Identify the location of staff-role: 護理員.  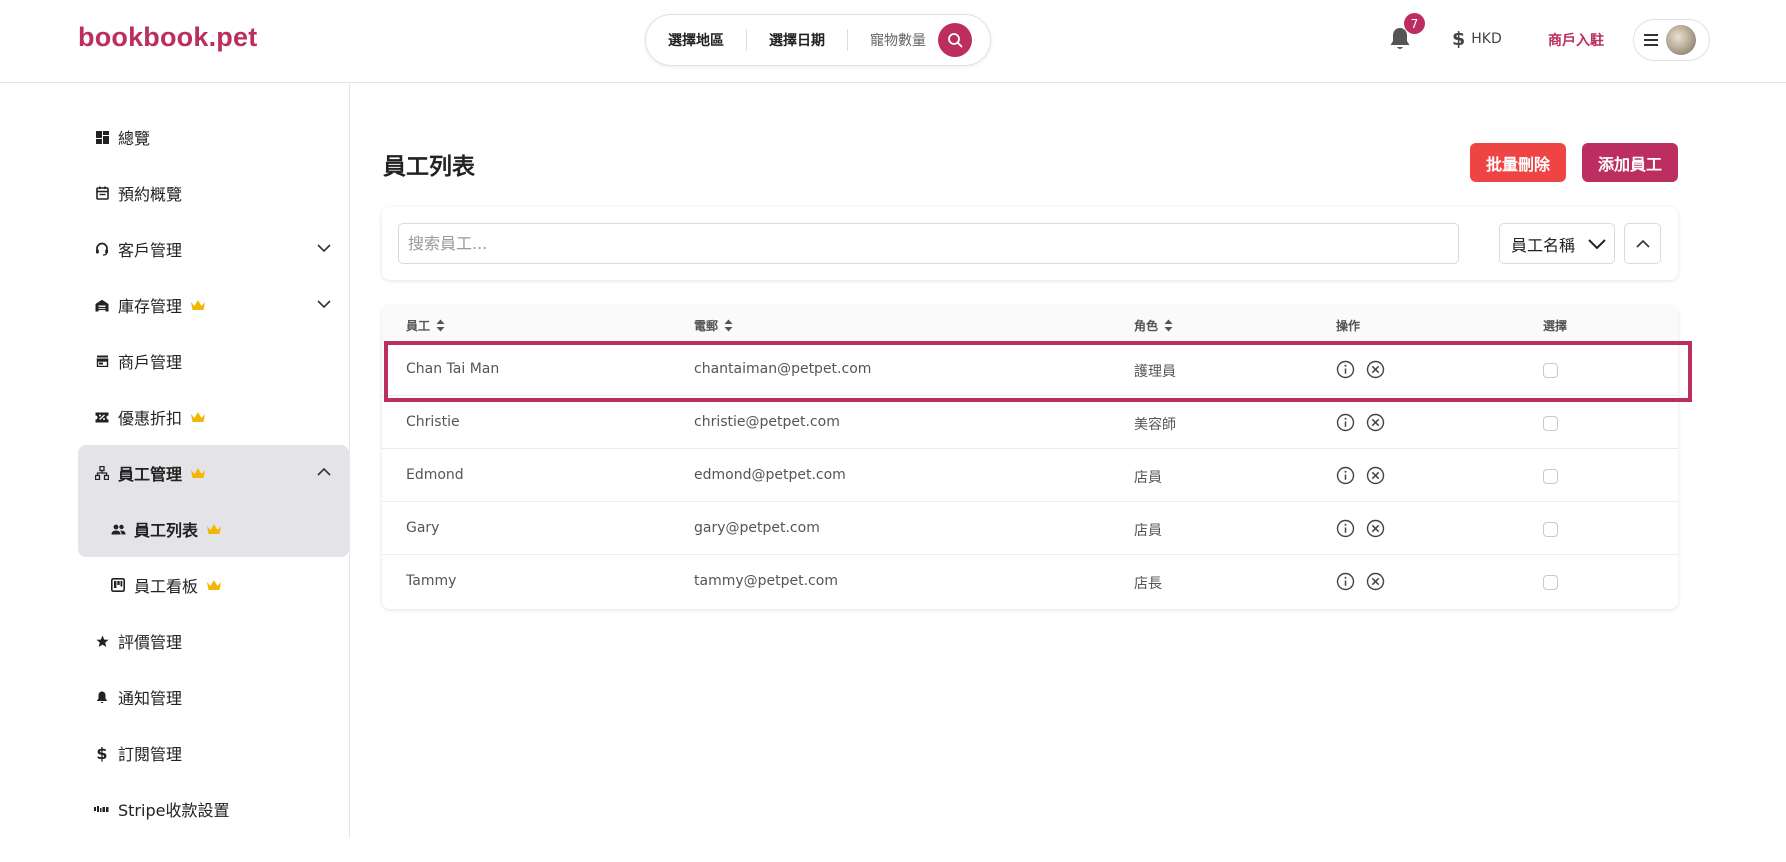
(1155, 372).